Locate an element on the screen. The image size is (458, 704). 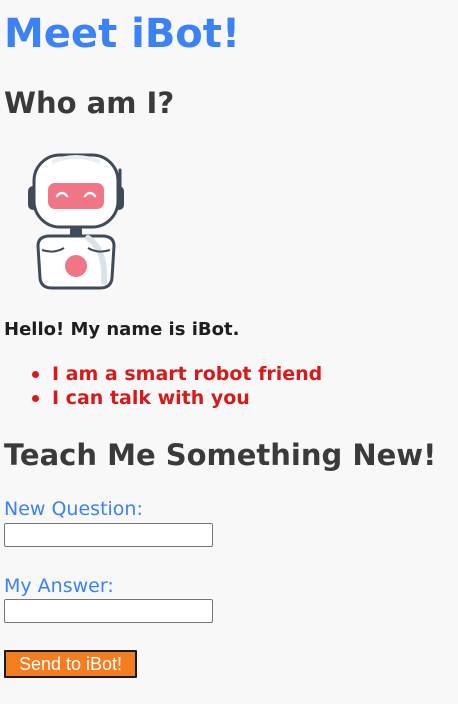
question-label: New Question: is located at coordinates (73, 509).